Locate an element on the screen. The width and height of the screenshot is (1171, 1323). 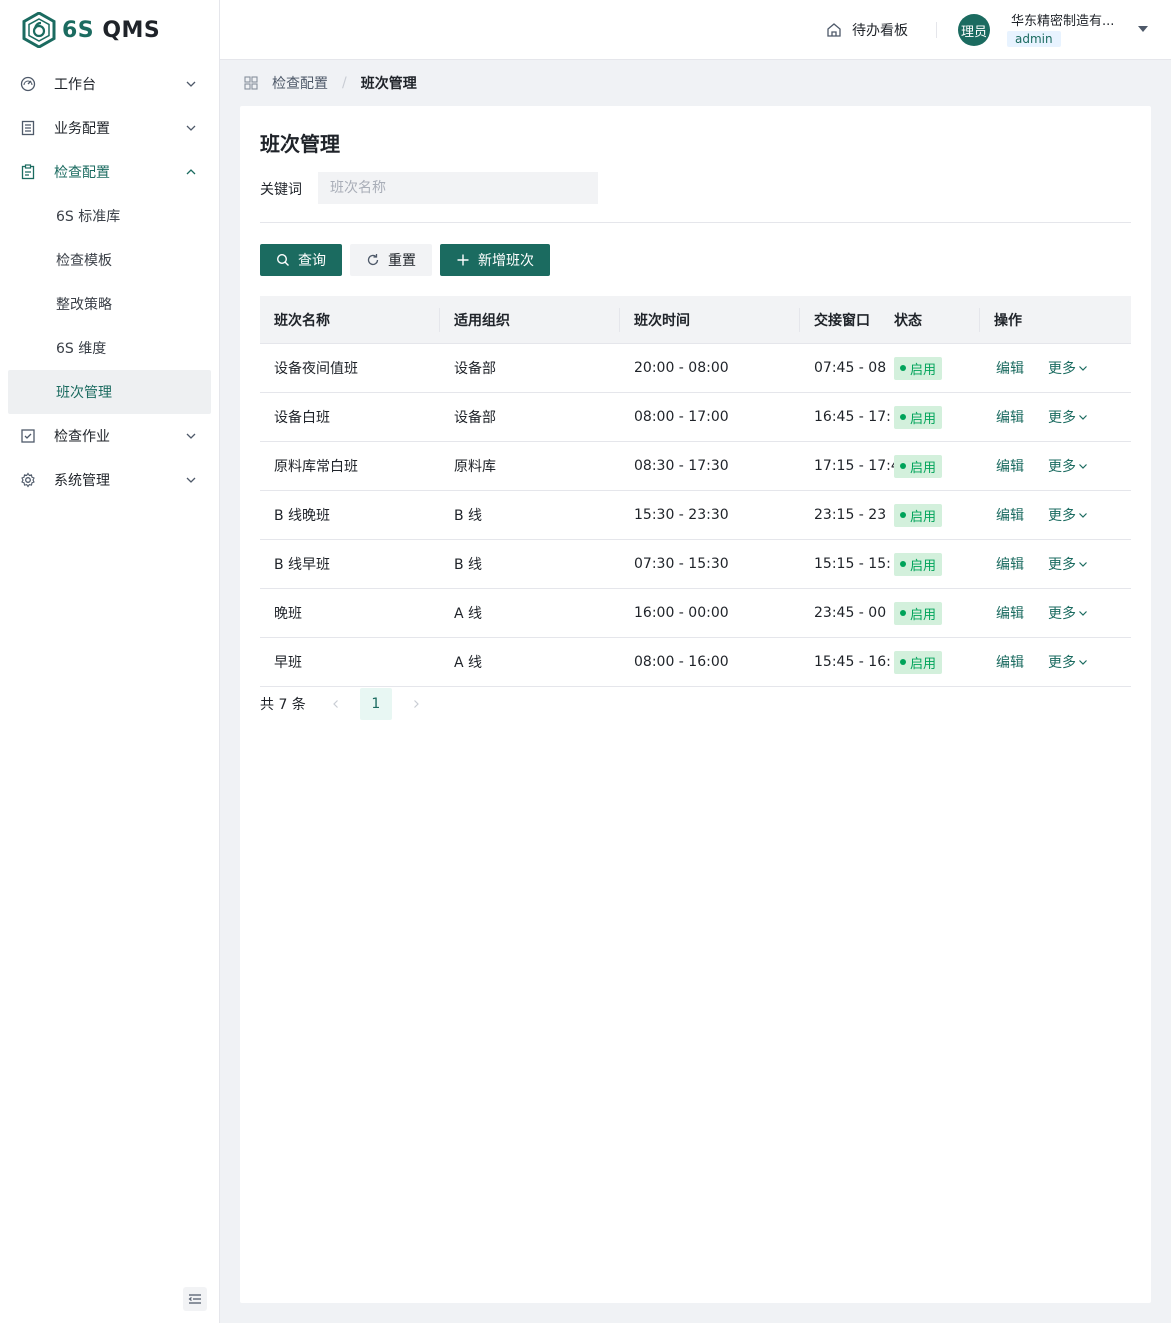
add-shift-button-label: 新增班次 is located at coordinates (506, 261).